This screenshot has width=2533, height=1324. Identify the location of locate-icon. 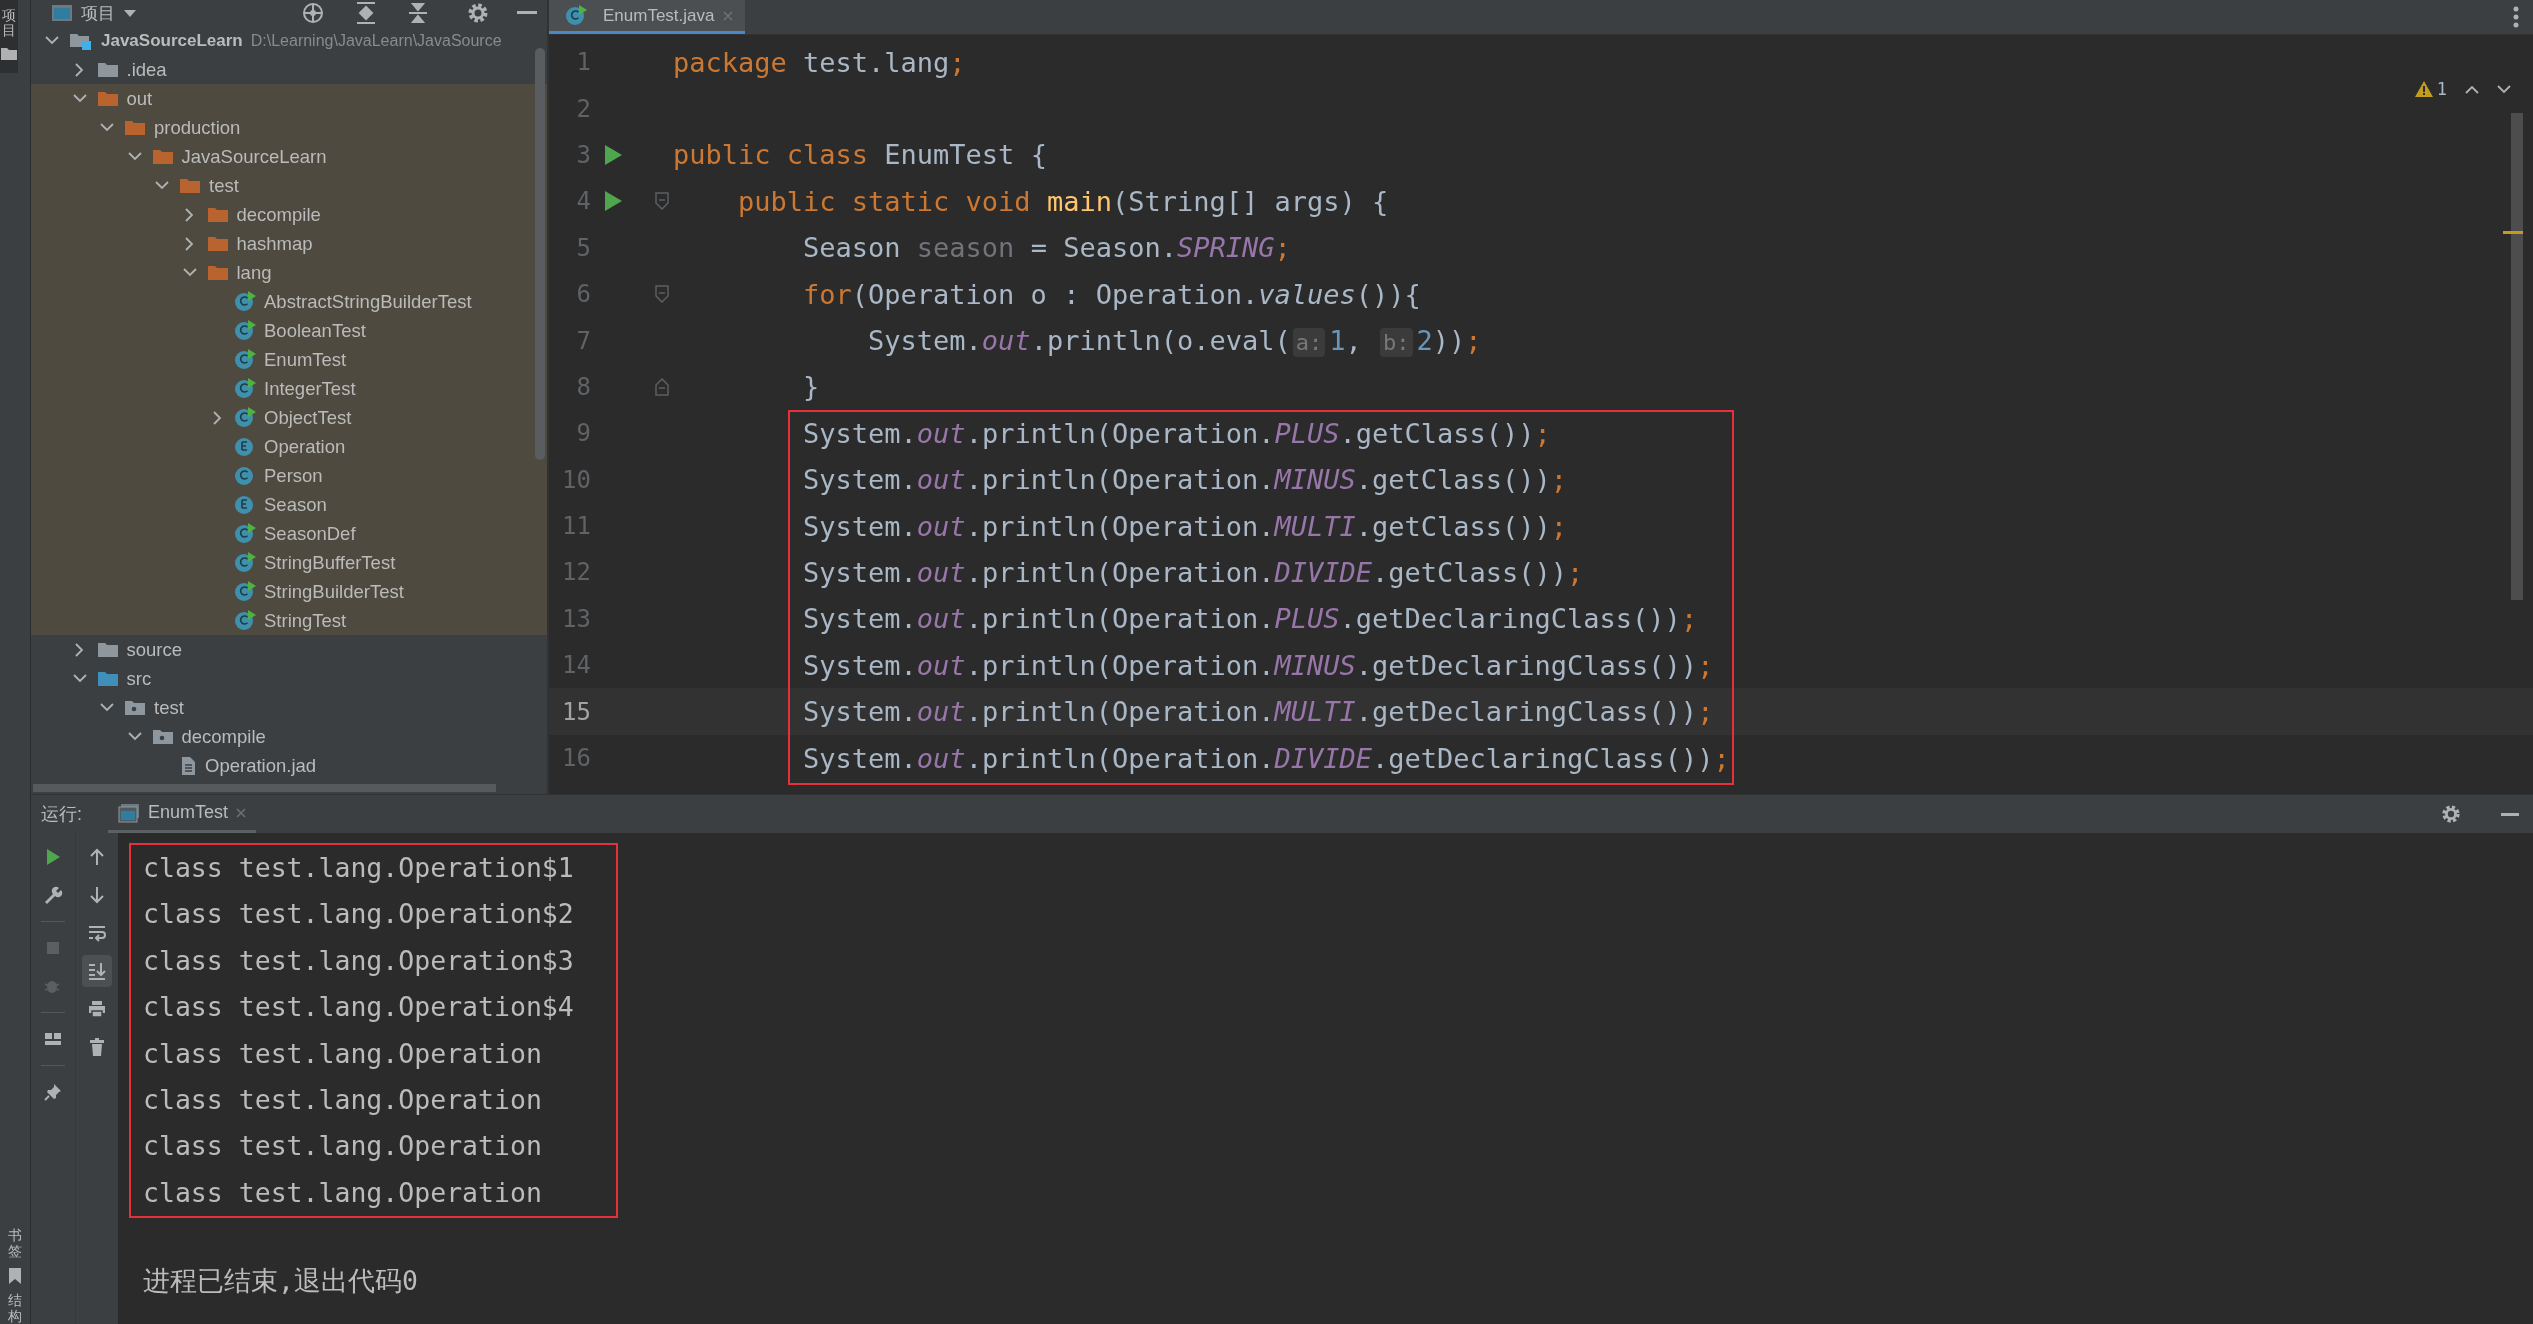
(313, 13).